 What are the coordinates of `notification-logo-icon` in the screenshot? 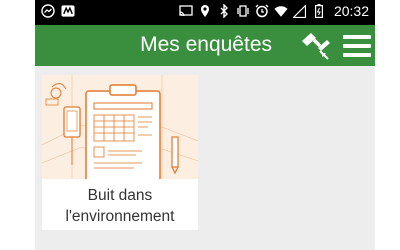 It's located at (68, 11).